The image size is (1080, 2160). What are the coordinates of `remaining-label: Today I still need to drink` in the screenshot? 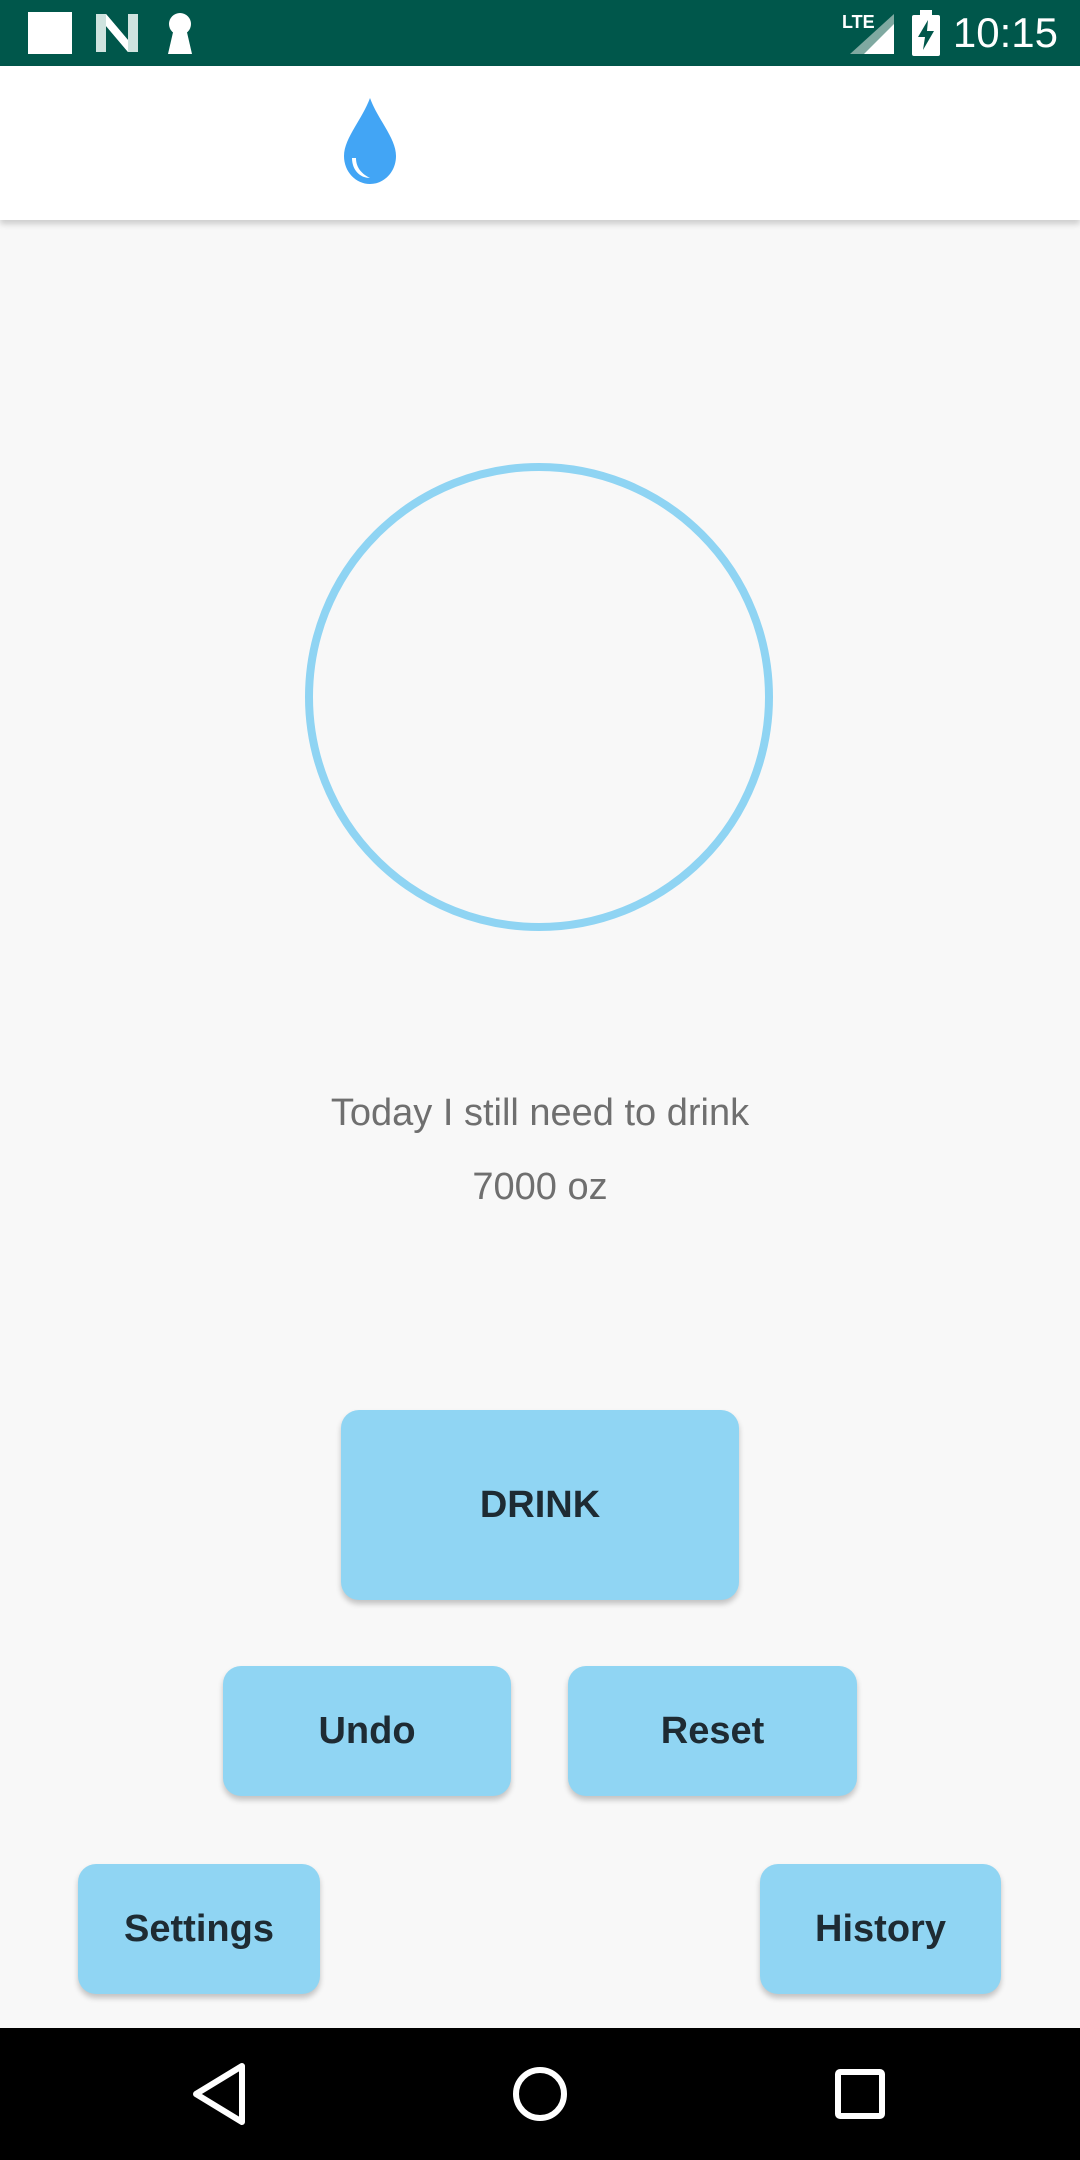 It's located at (540, 1113).